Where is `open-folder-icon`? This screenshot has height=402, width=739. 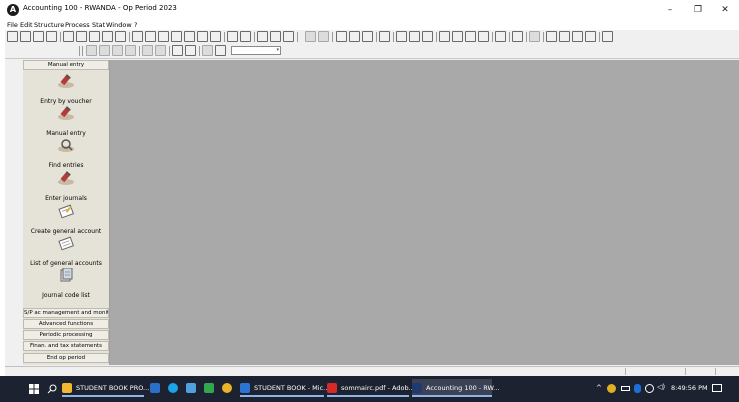
open-folder-icon is located at coordinates (323, 36).